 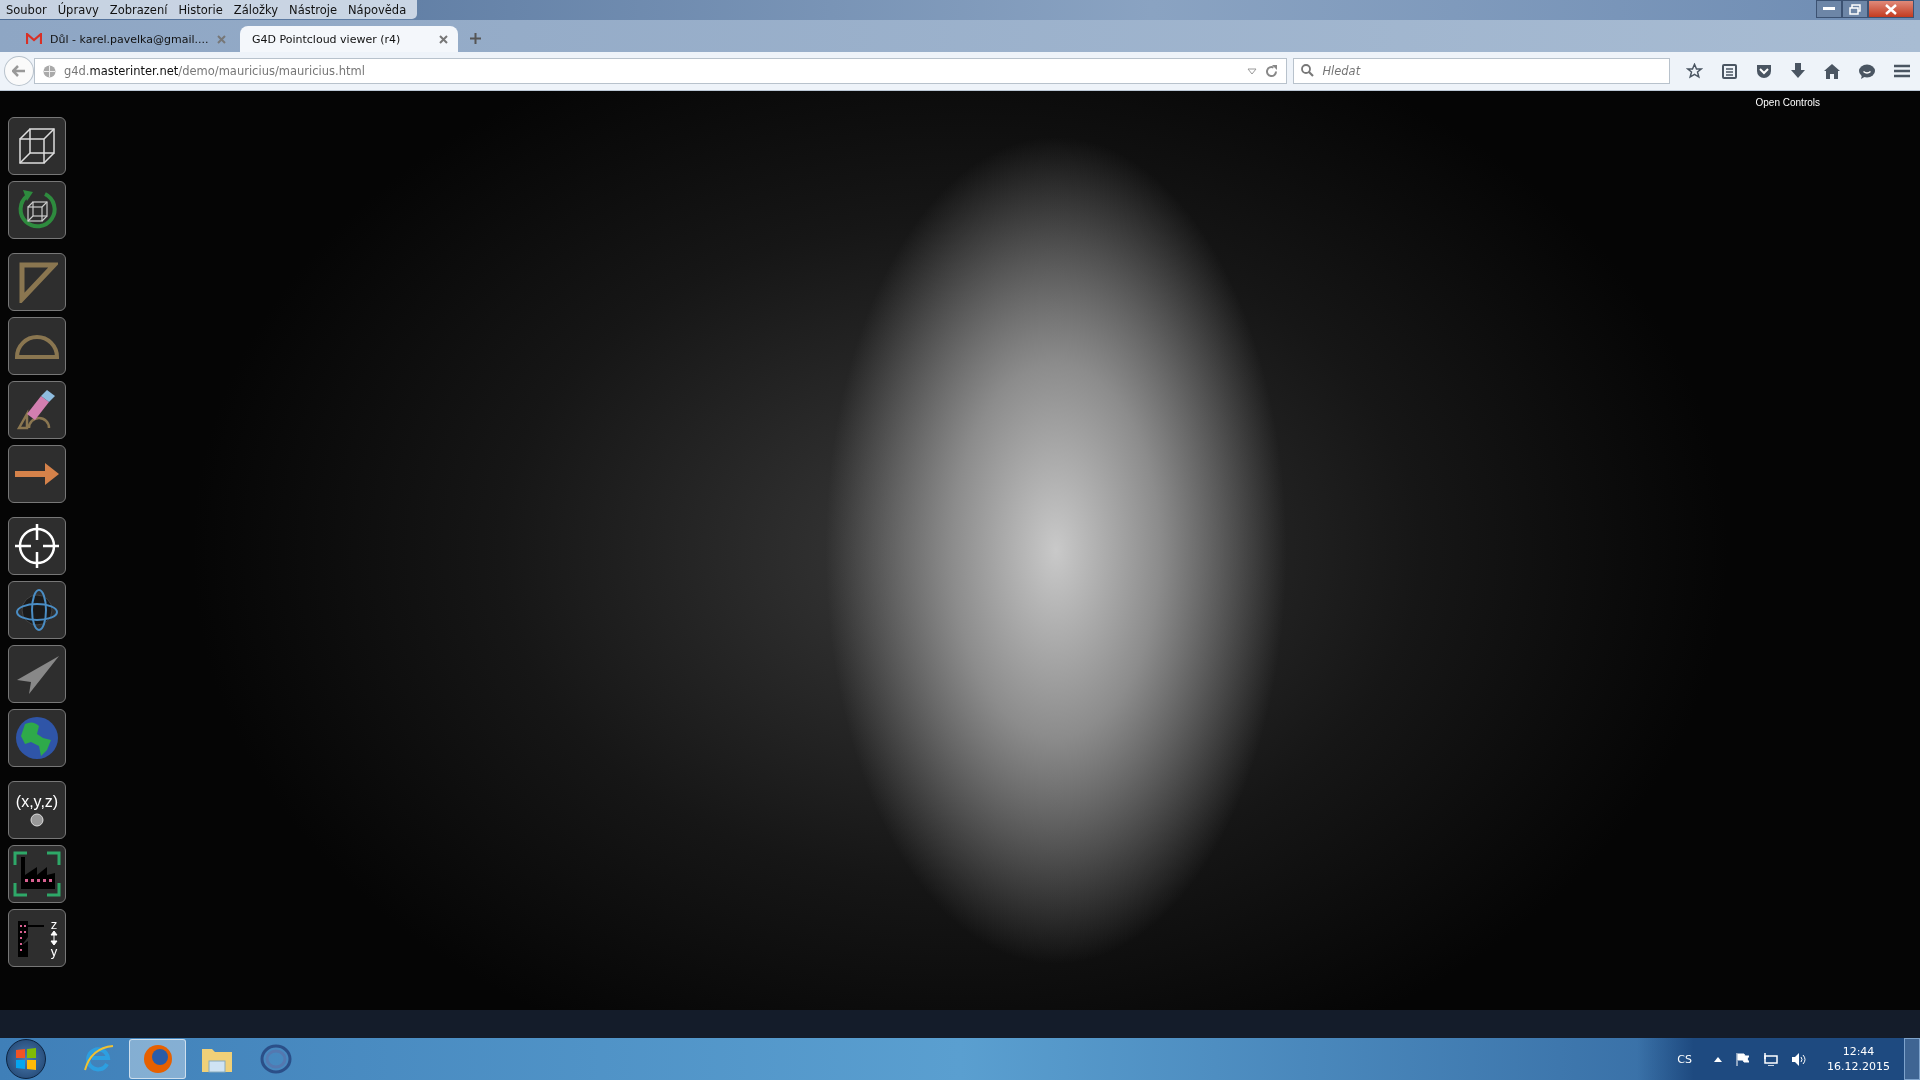 What do you see at coordinates (37, 610) in the screenshot?
I see `orbit-icon` at bounding box center [37, 610].